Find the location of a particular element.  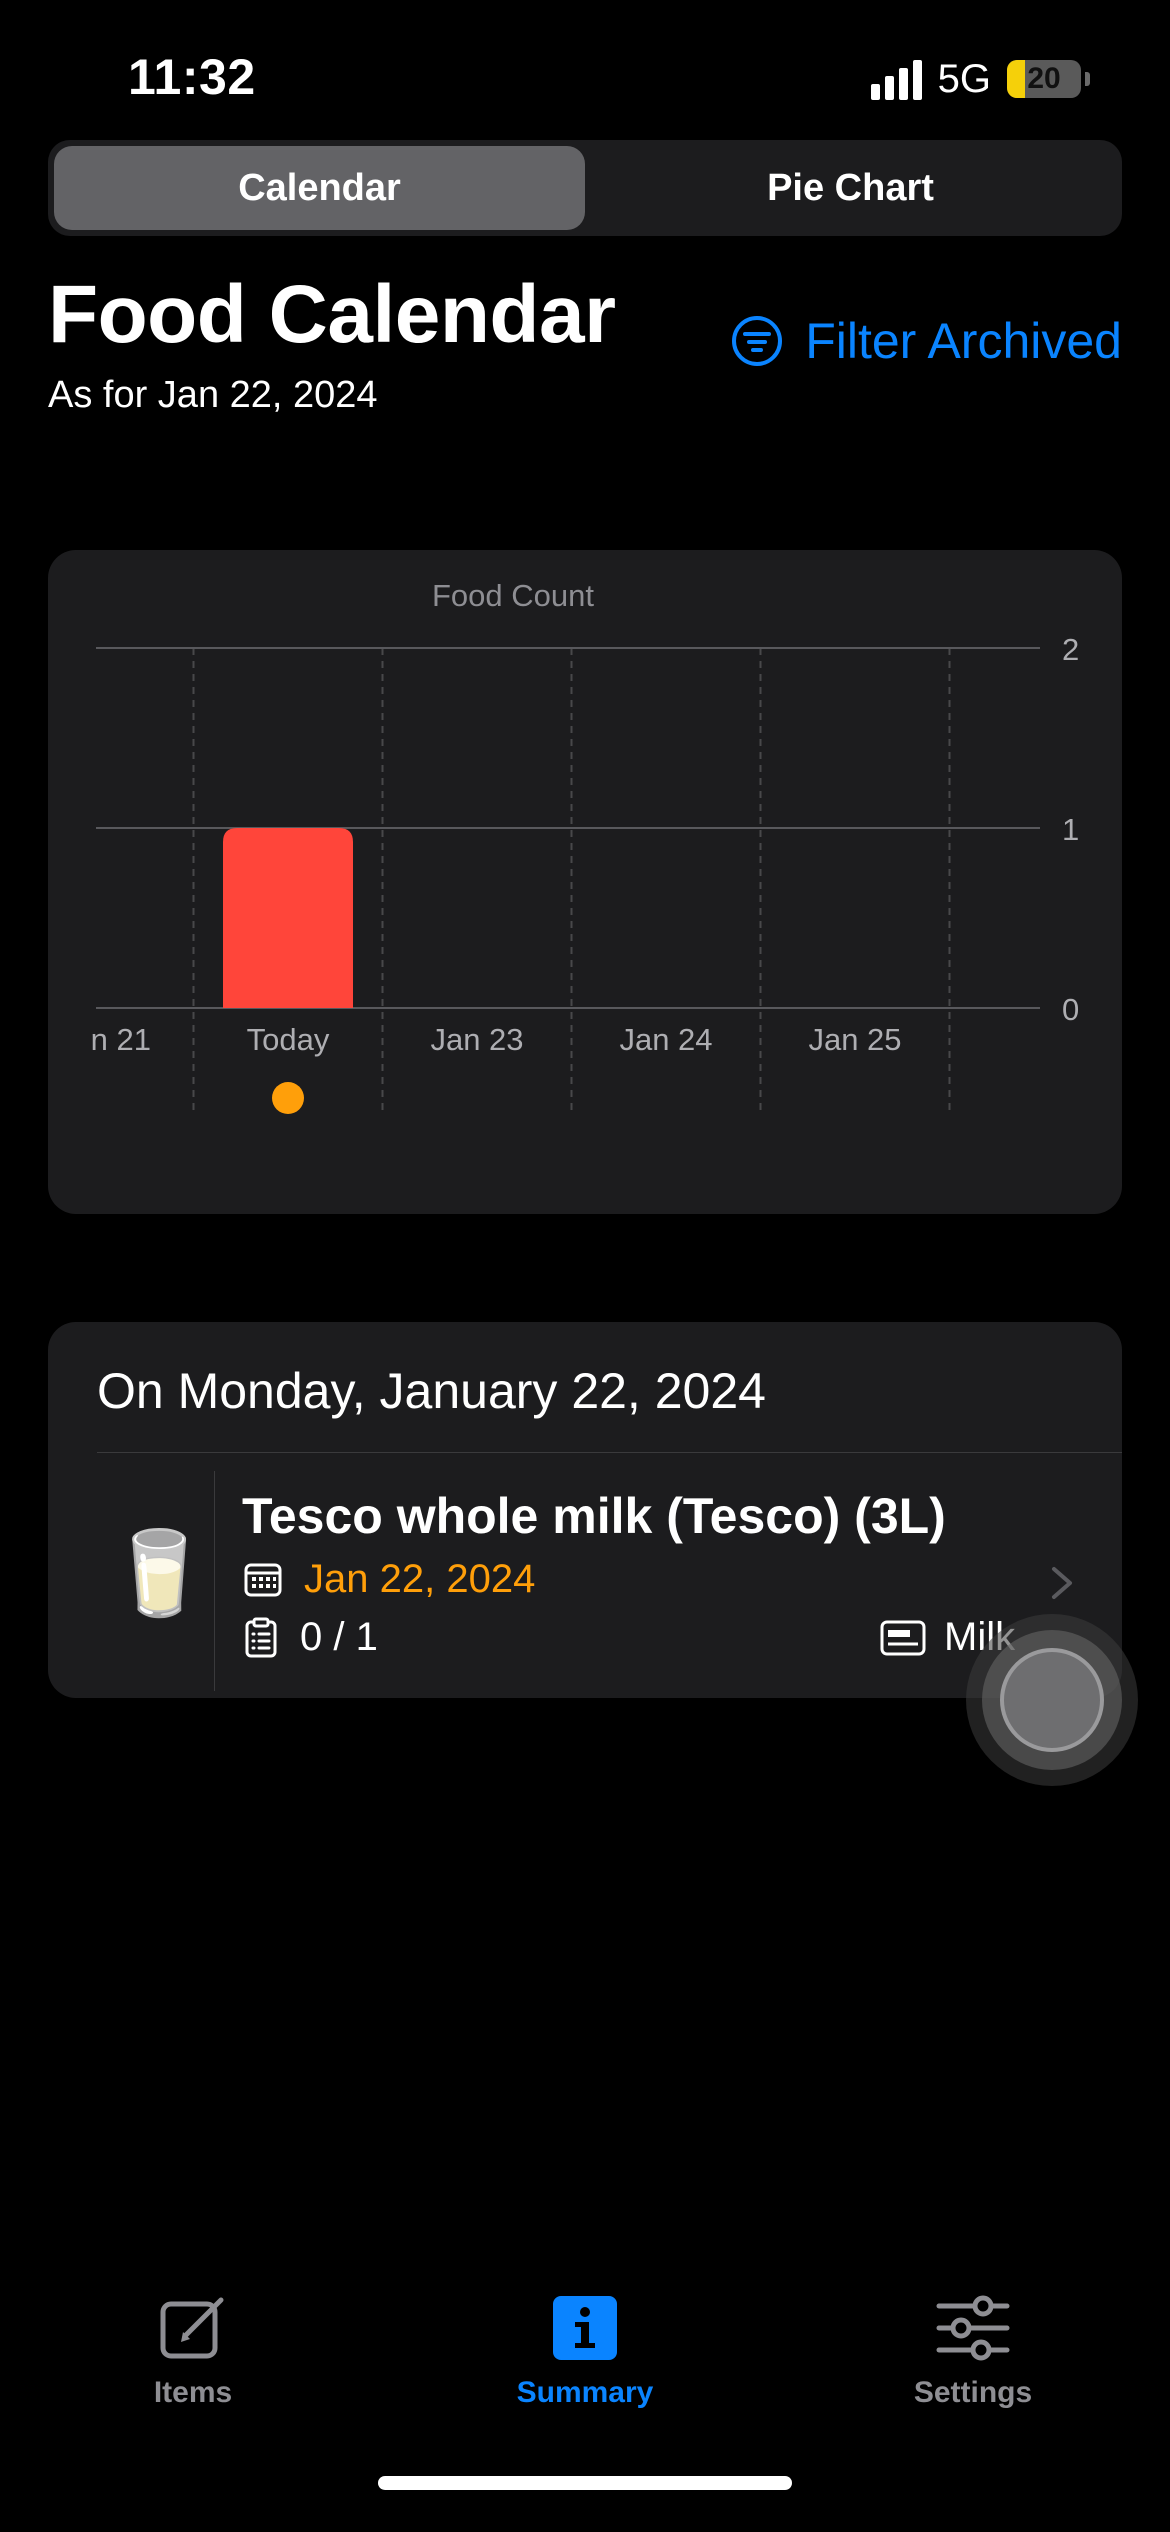

x-tick-label: Today is located at coordinates (288, 1039).